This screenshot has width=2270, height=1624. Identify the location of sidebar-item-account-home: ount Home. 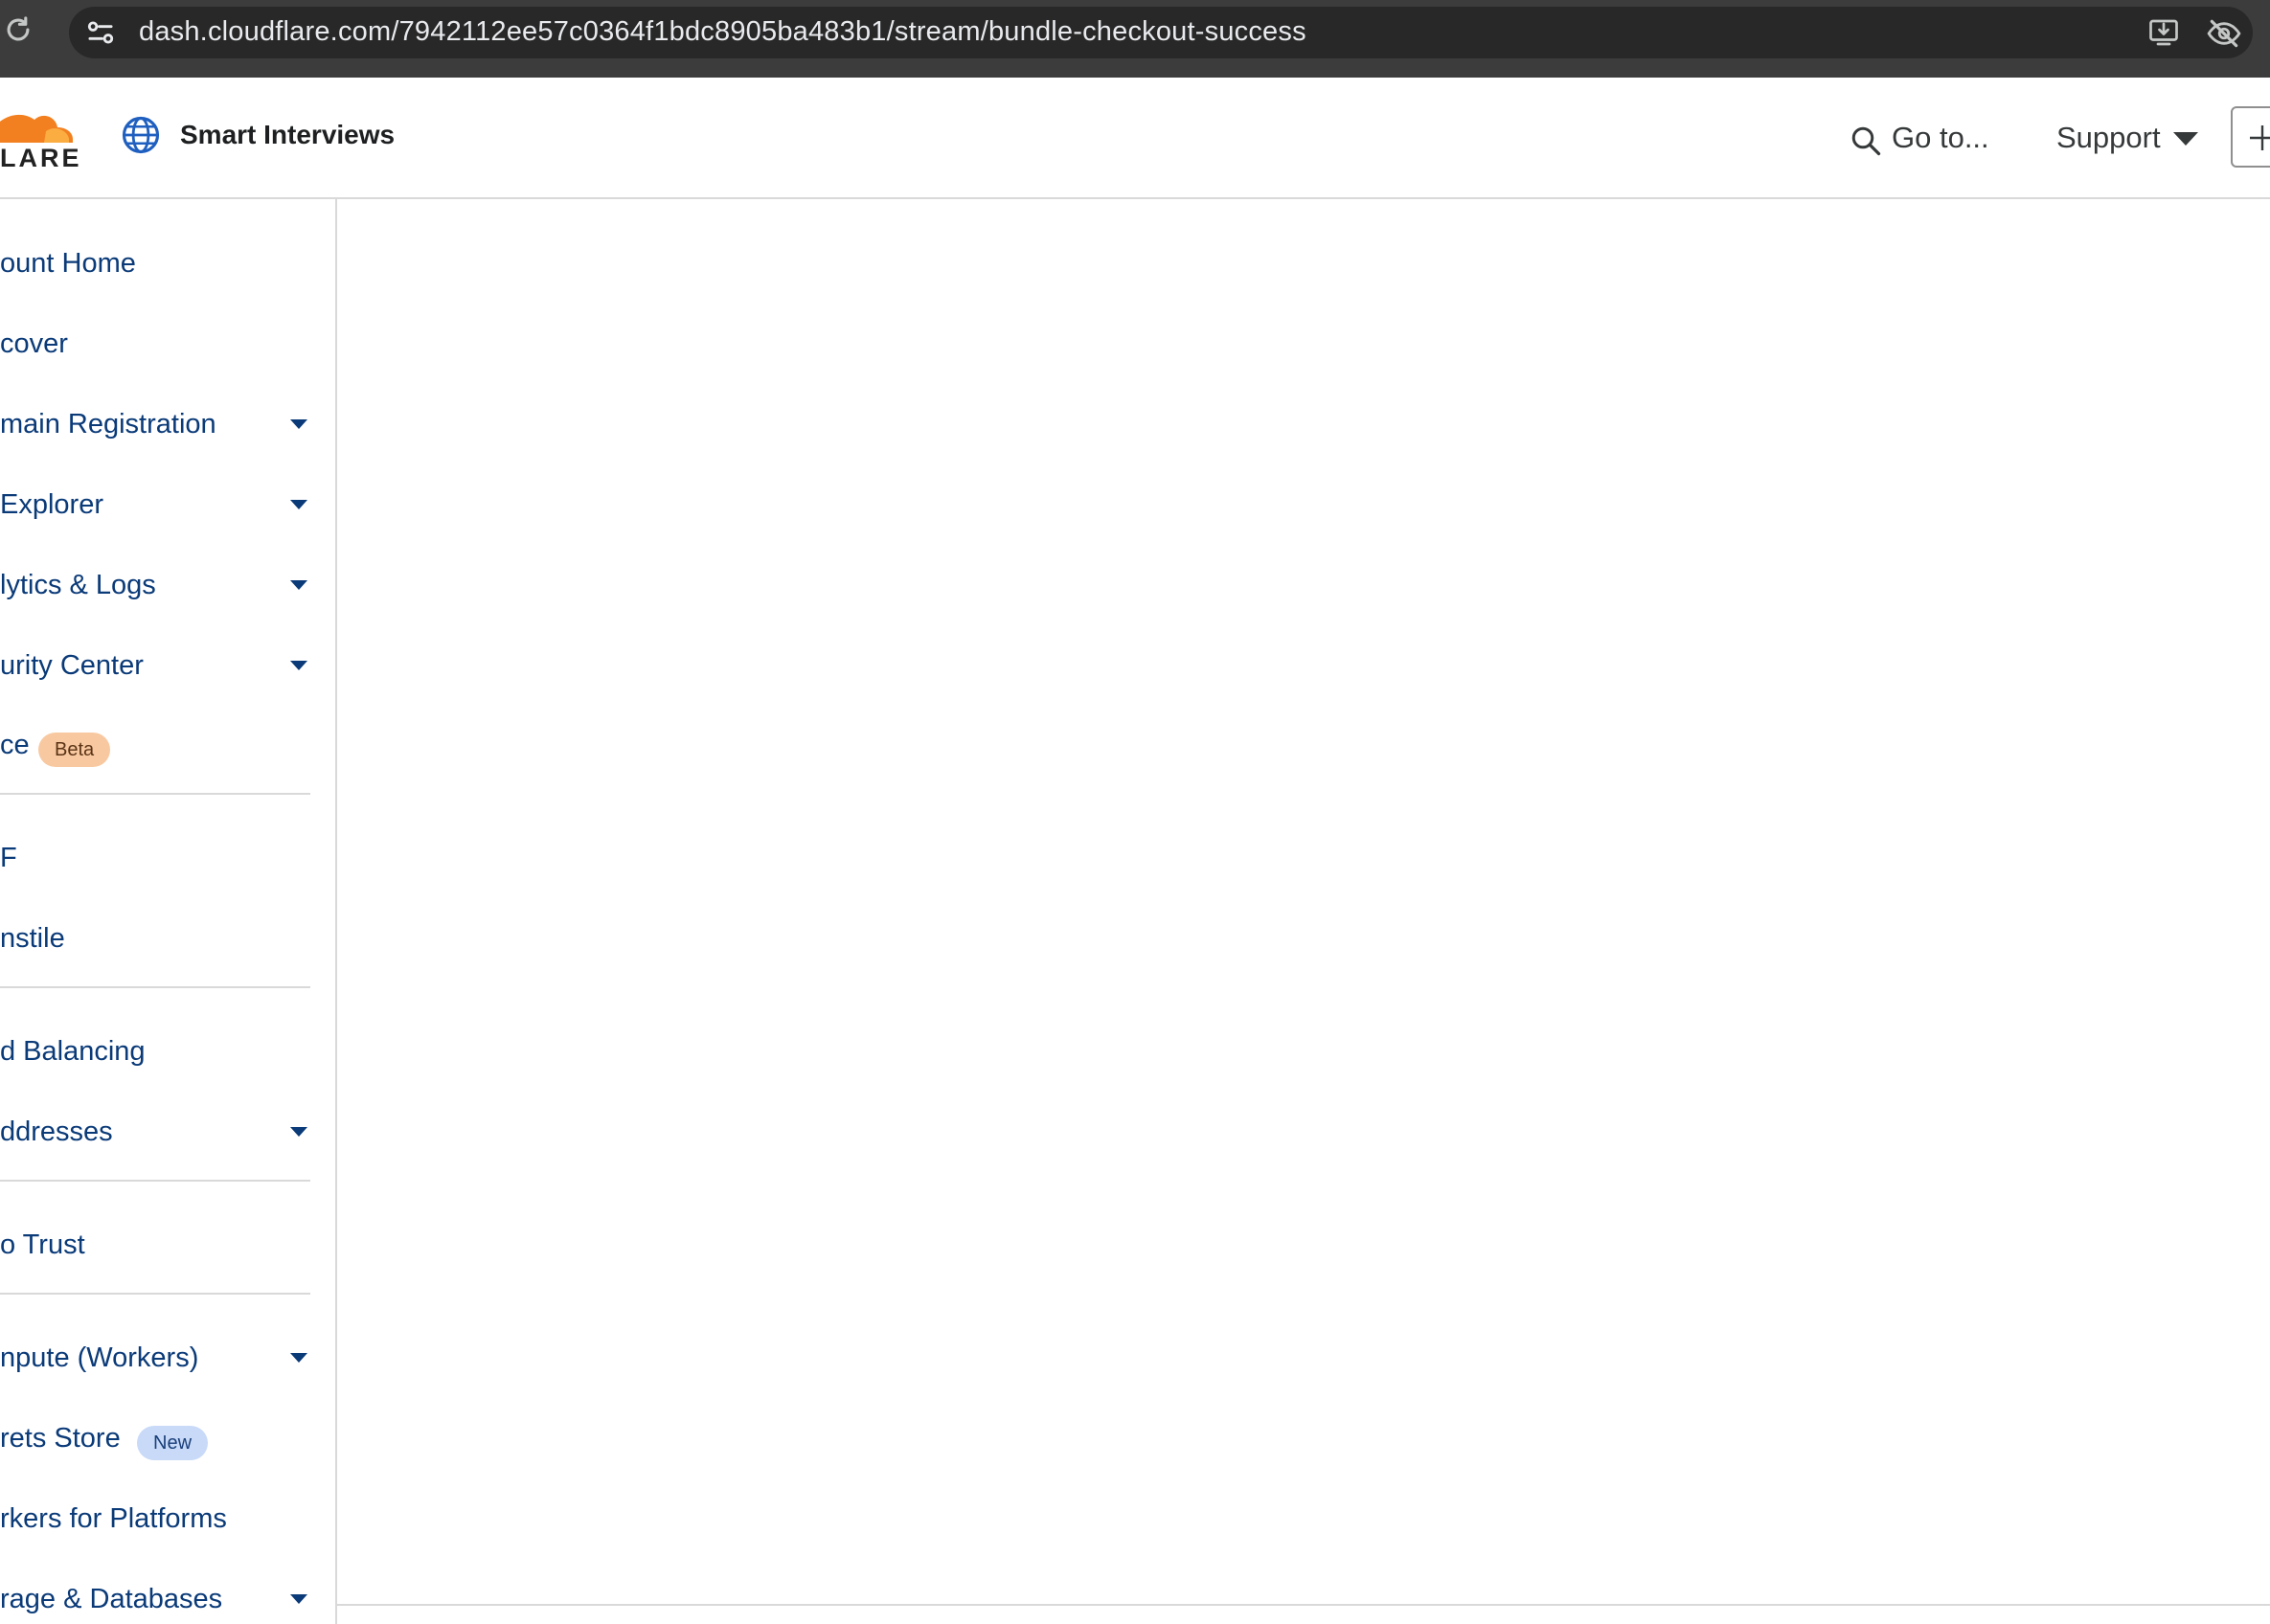
(158, 263).